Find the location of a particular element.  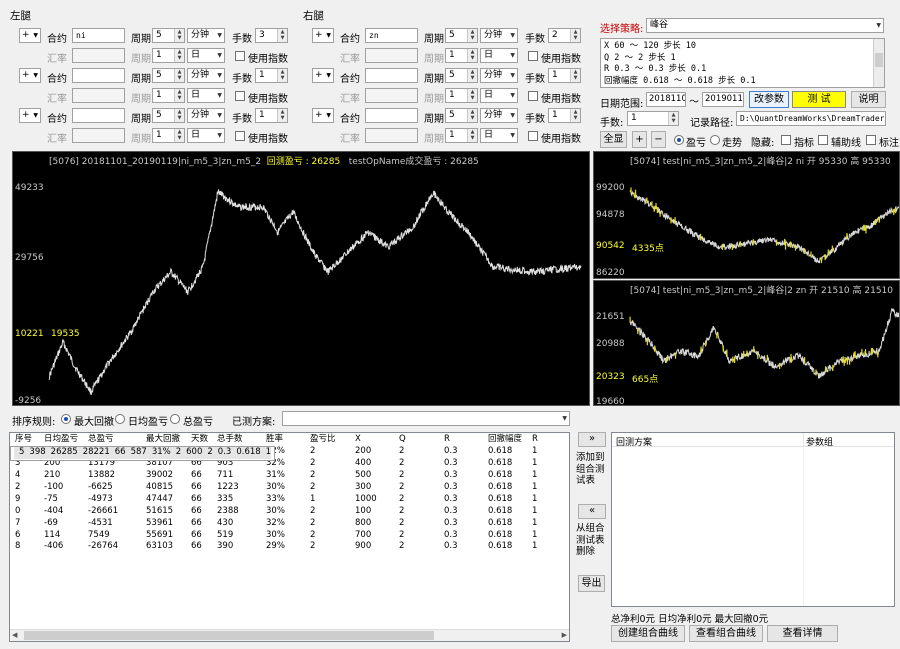

left-contract-input: ni is located at coordinates (98, 35).